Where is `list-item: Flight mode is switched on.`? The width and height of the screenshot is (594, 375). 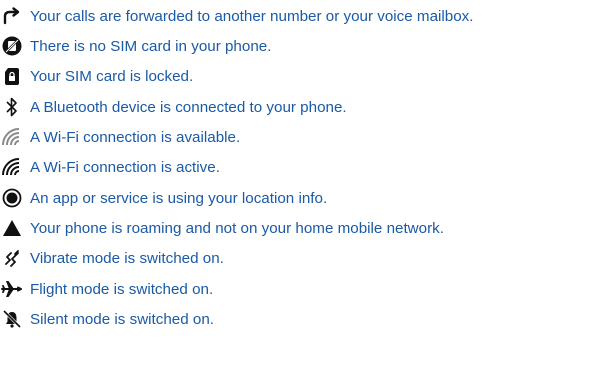 list-item: Flight mode is switched on. is located at coordinates (106, 289).